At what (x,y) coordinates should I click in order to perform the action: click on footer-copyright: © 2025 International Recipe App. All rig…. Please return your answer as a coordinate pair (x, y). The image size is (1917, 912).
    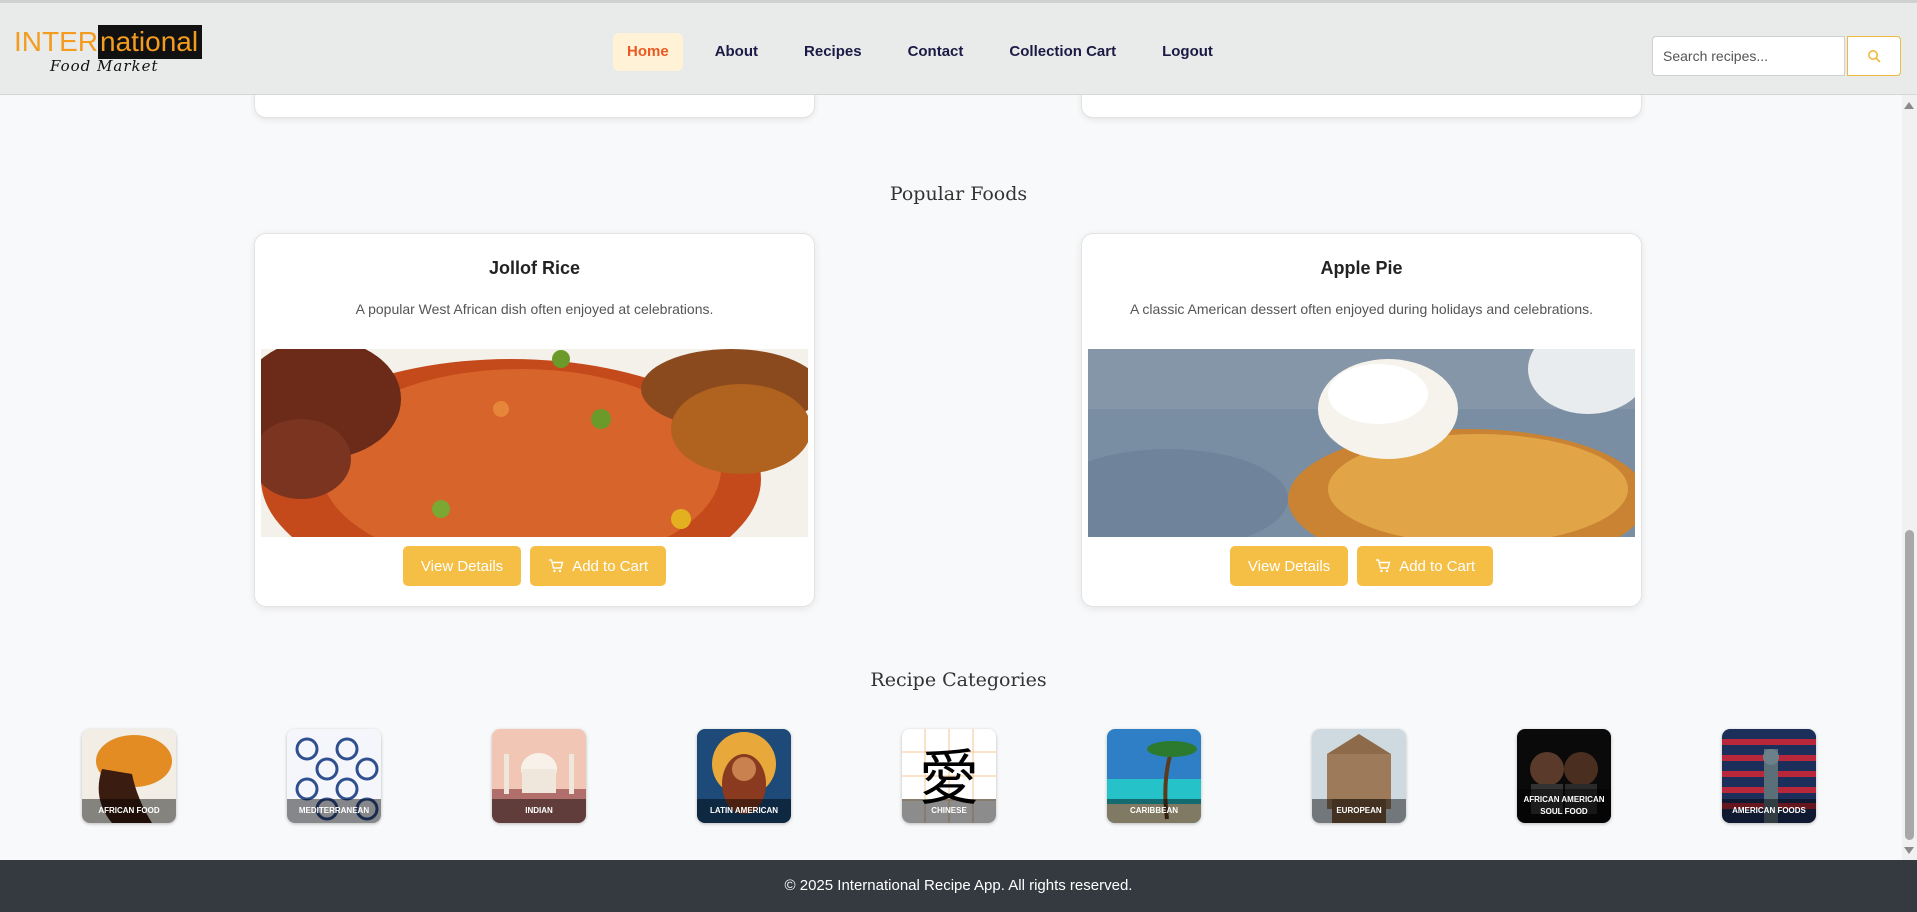
    Looking at the image, I should click on (958, 885).